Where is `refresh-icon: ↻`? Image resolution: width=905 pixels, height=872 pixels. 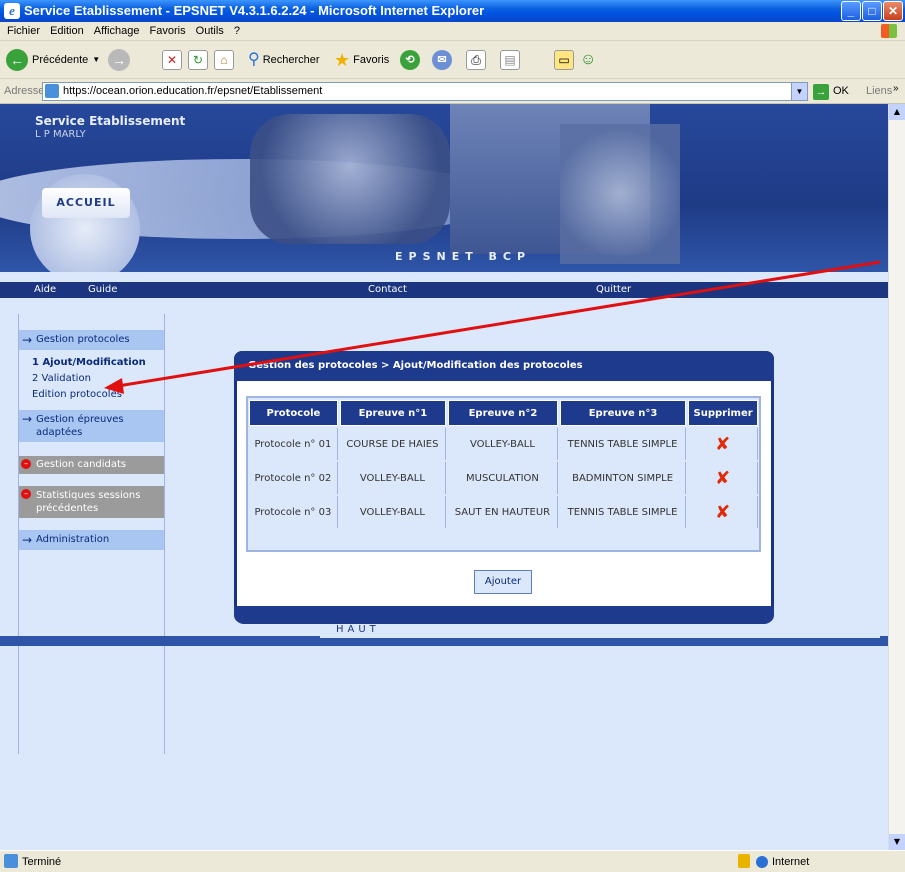
refresh-icon: ↻ is located at coordinates (198, 60).